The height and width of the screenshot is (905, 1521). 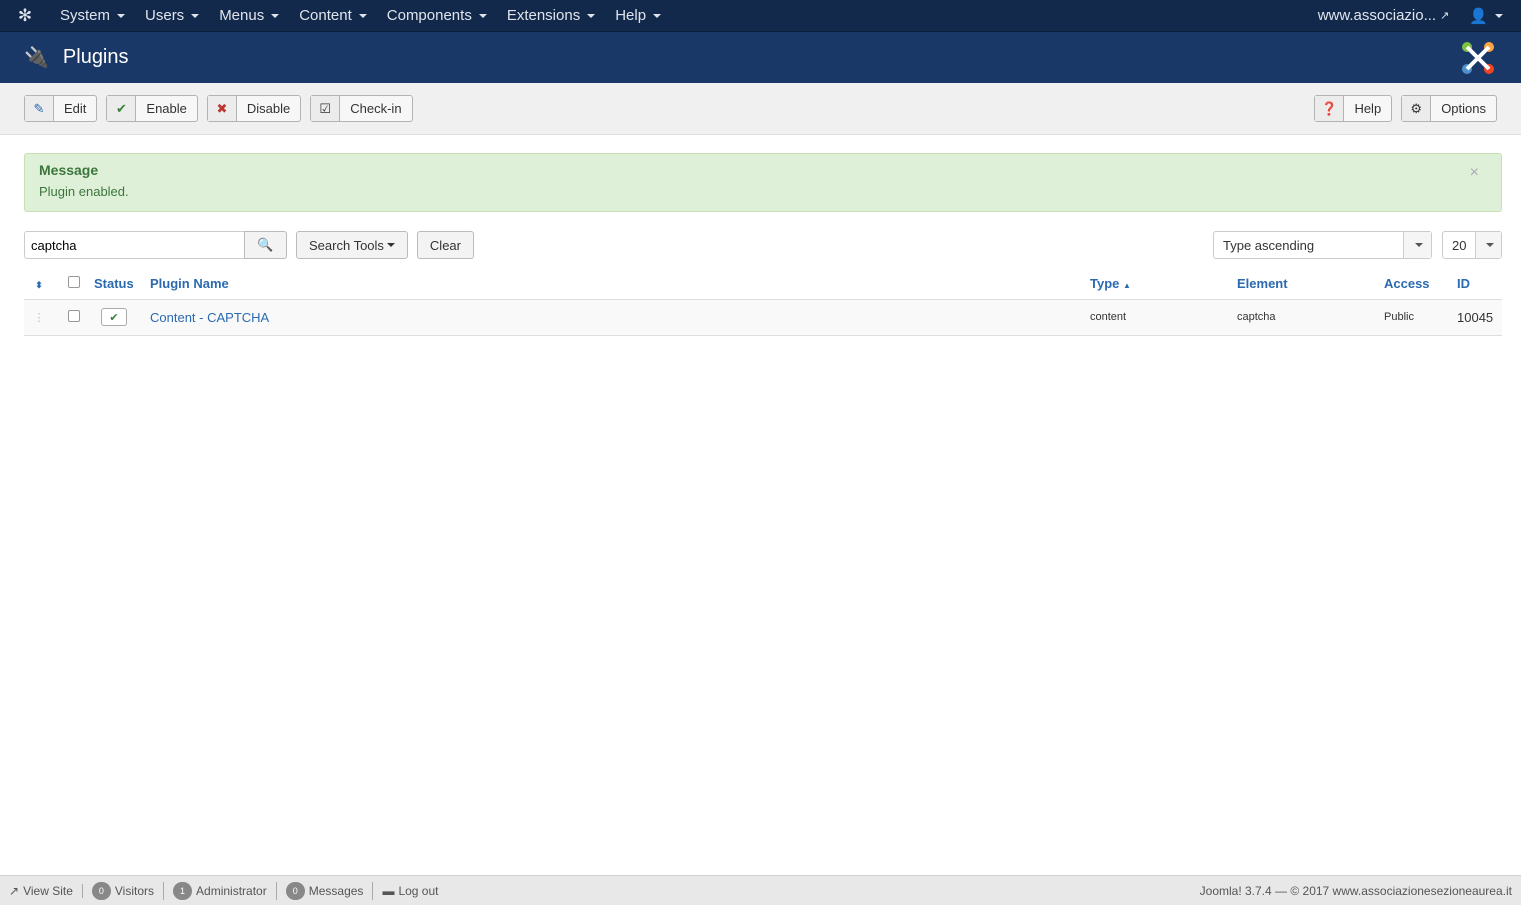 I want to click on user-icon: 👤, so click(x=1478, y=16).